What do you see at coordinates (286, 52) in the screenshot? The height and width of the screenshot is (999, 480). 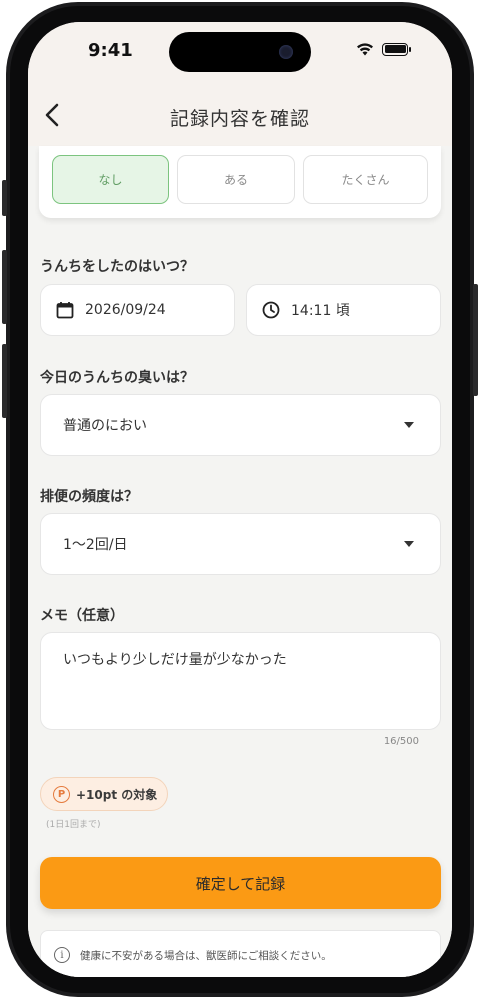 I see `camera-icon` at bounding box center [286, 52].